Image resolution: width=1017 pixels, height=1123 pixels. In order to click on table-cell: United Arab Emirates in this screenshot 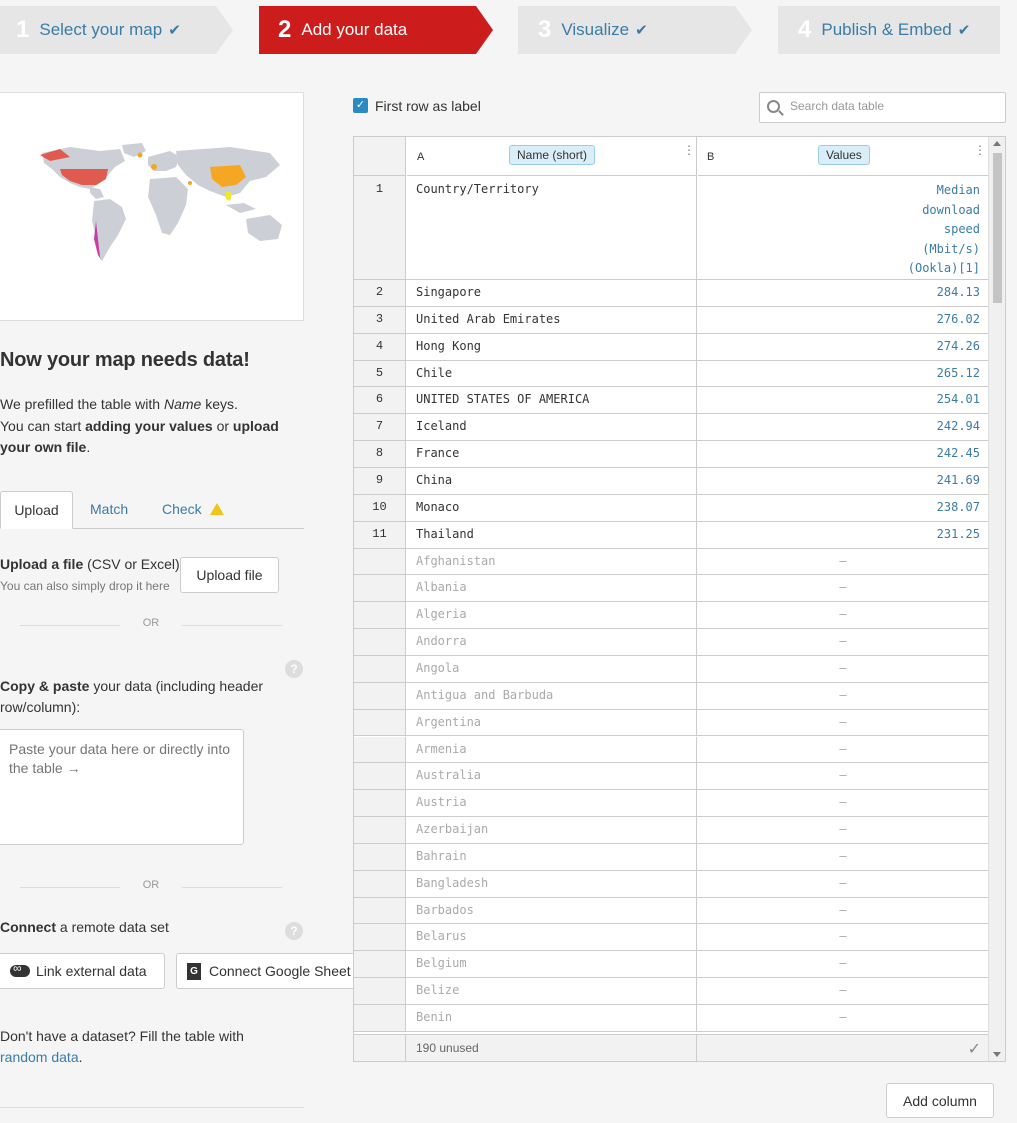, I will do `click(552, 319)`.